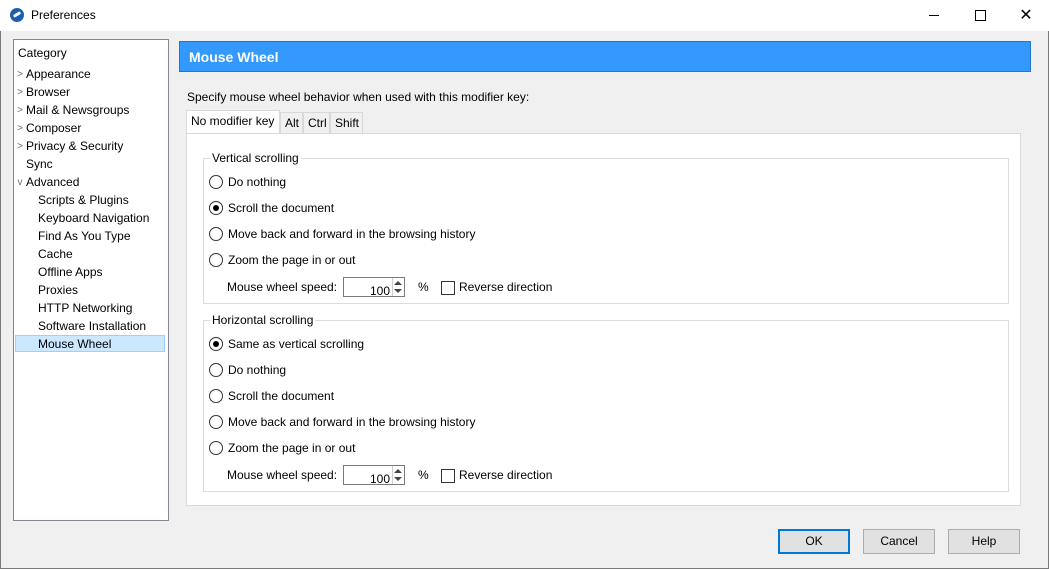 This screenshot has width=1049, height=569. Describe the element at coordinates (448, 288) in the screenshot. I see `vertical-reverse-checkbox` at that location.